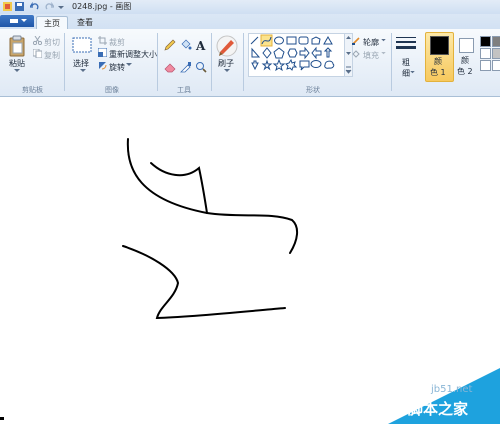  I want to click on oval-shape-icon, so click(279, 40).